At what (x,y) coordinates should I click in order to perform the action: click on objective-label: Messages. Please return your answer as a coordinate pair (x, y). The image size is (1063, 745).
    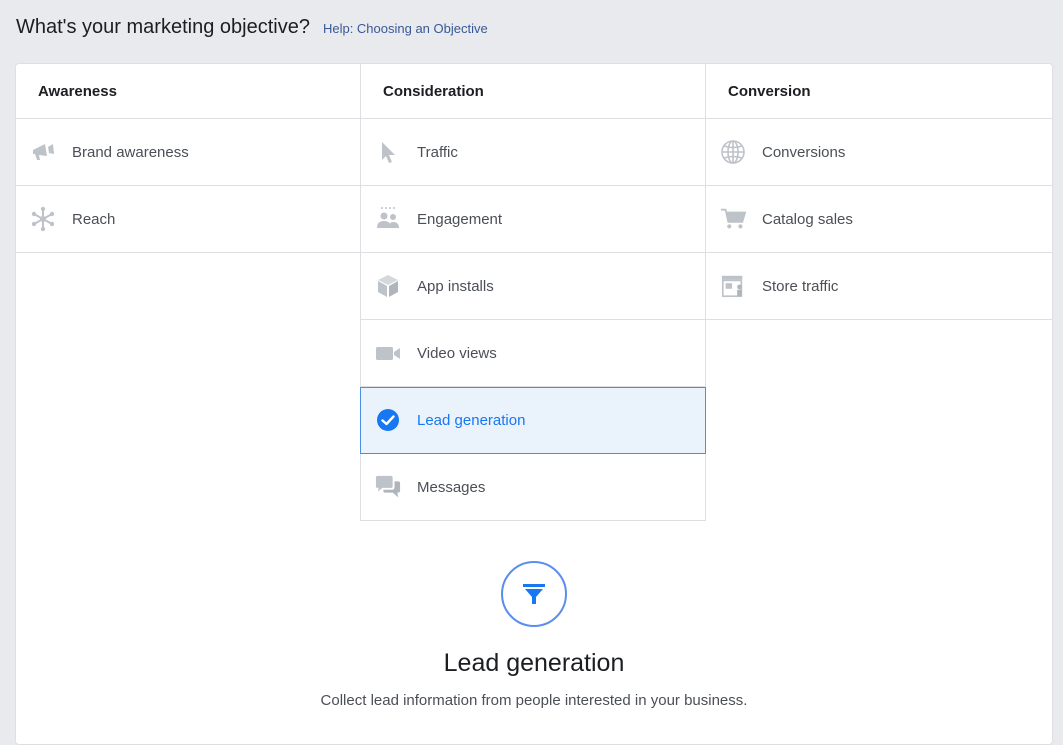
    Looking at the image, I should click on (451, 487).